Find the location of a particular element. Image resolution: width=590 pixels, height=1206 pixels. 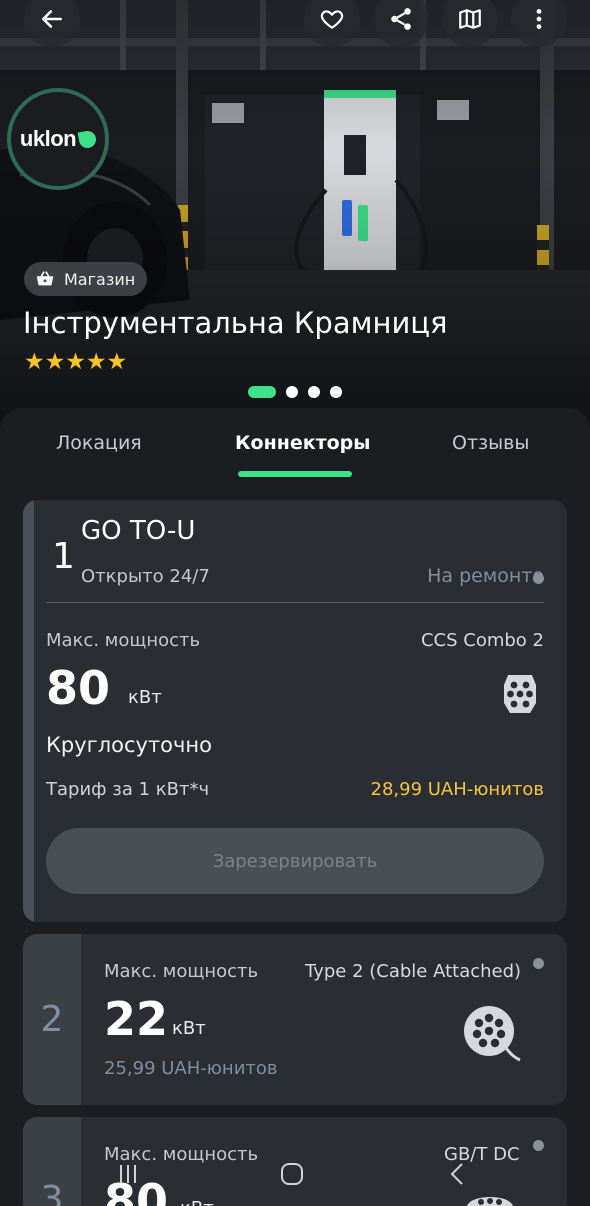

recent-apps-icon is located at coordinates (128, 1174).